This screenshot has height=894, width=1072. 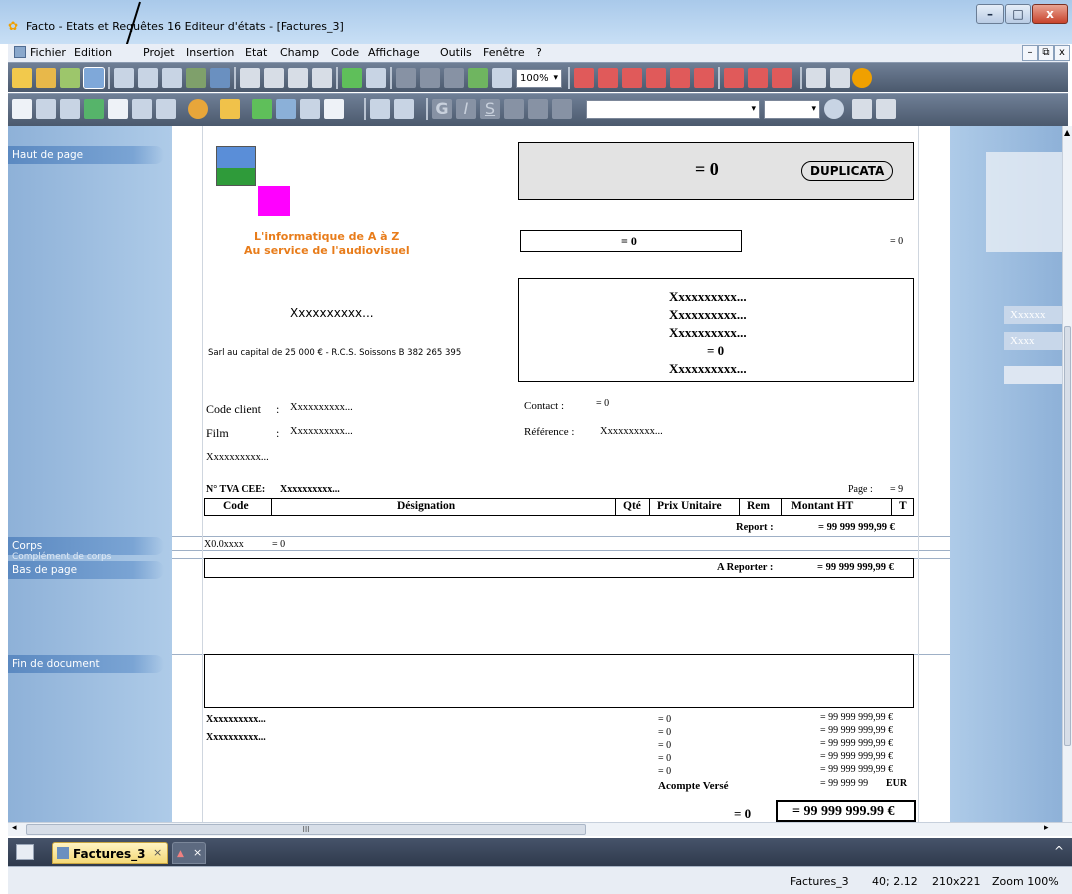 What do you see at coordinates (856, 527) in the screenshot?
I see `report-value: = 99 999 999,99 €` at bounding box center [856, 527].